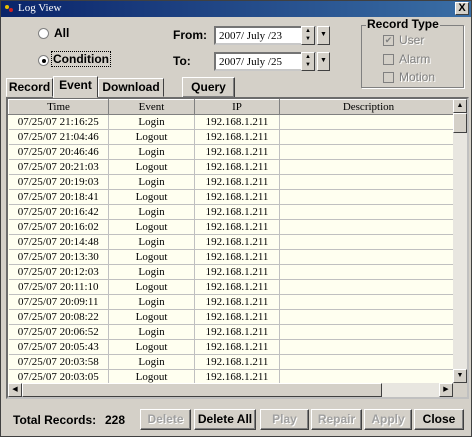  I want to click on table-row: 07/25/07 20:46:46 Login 192.168.1.211, so click(233, 152).